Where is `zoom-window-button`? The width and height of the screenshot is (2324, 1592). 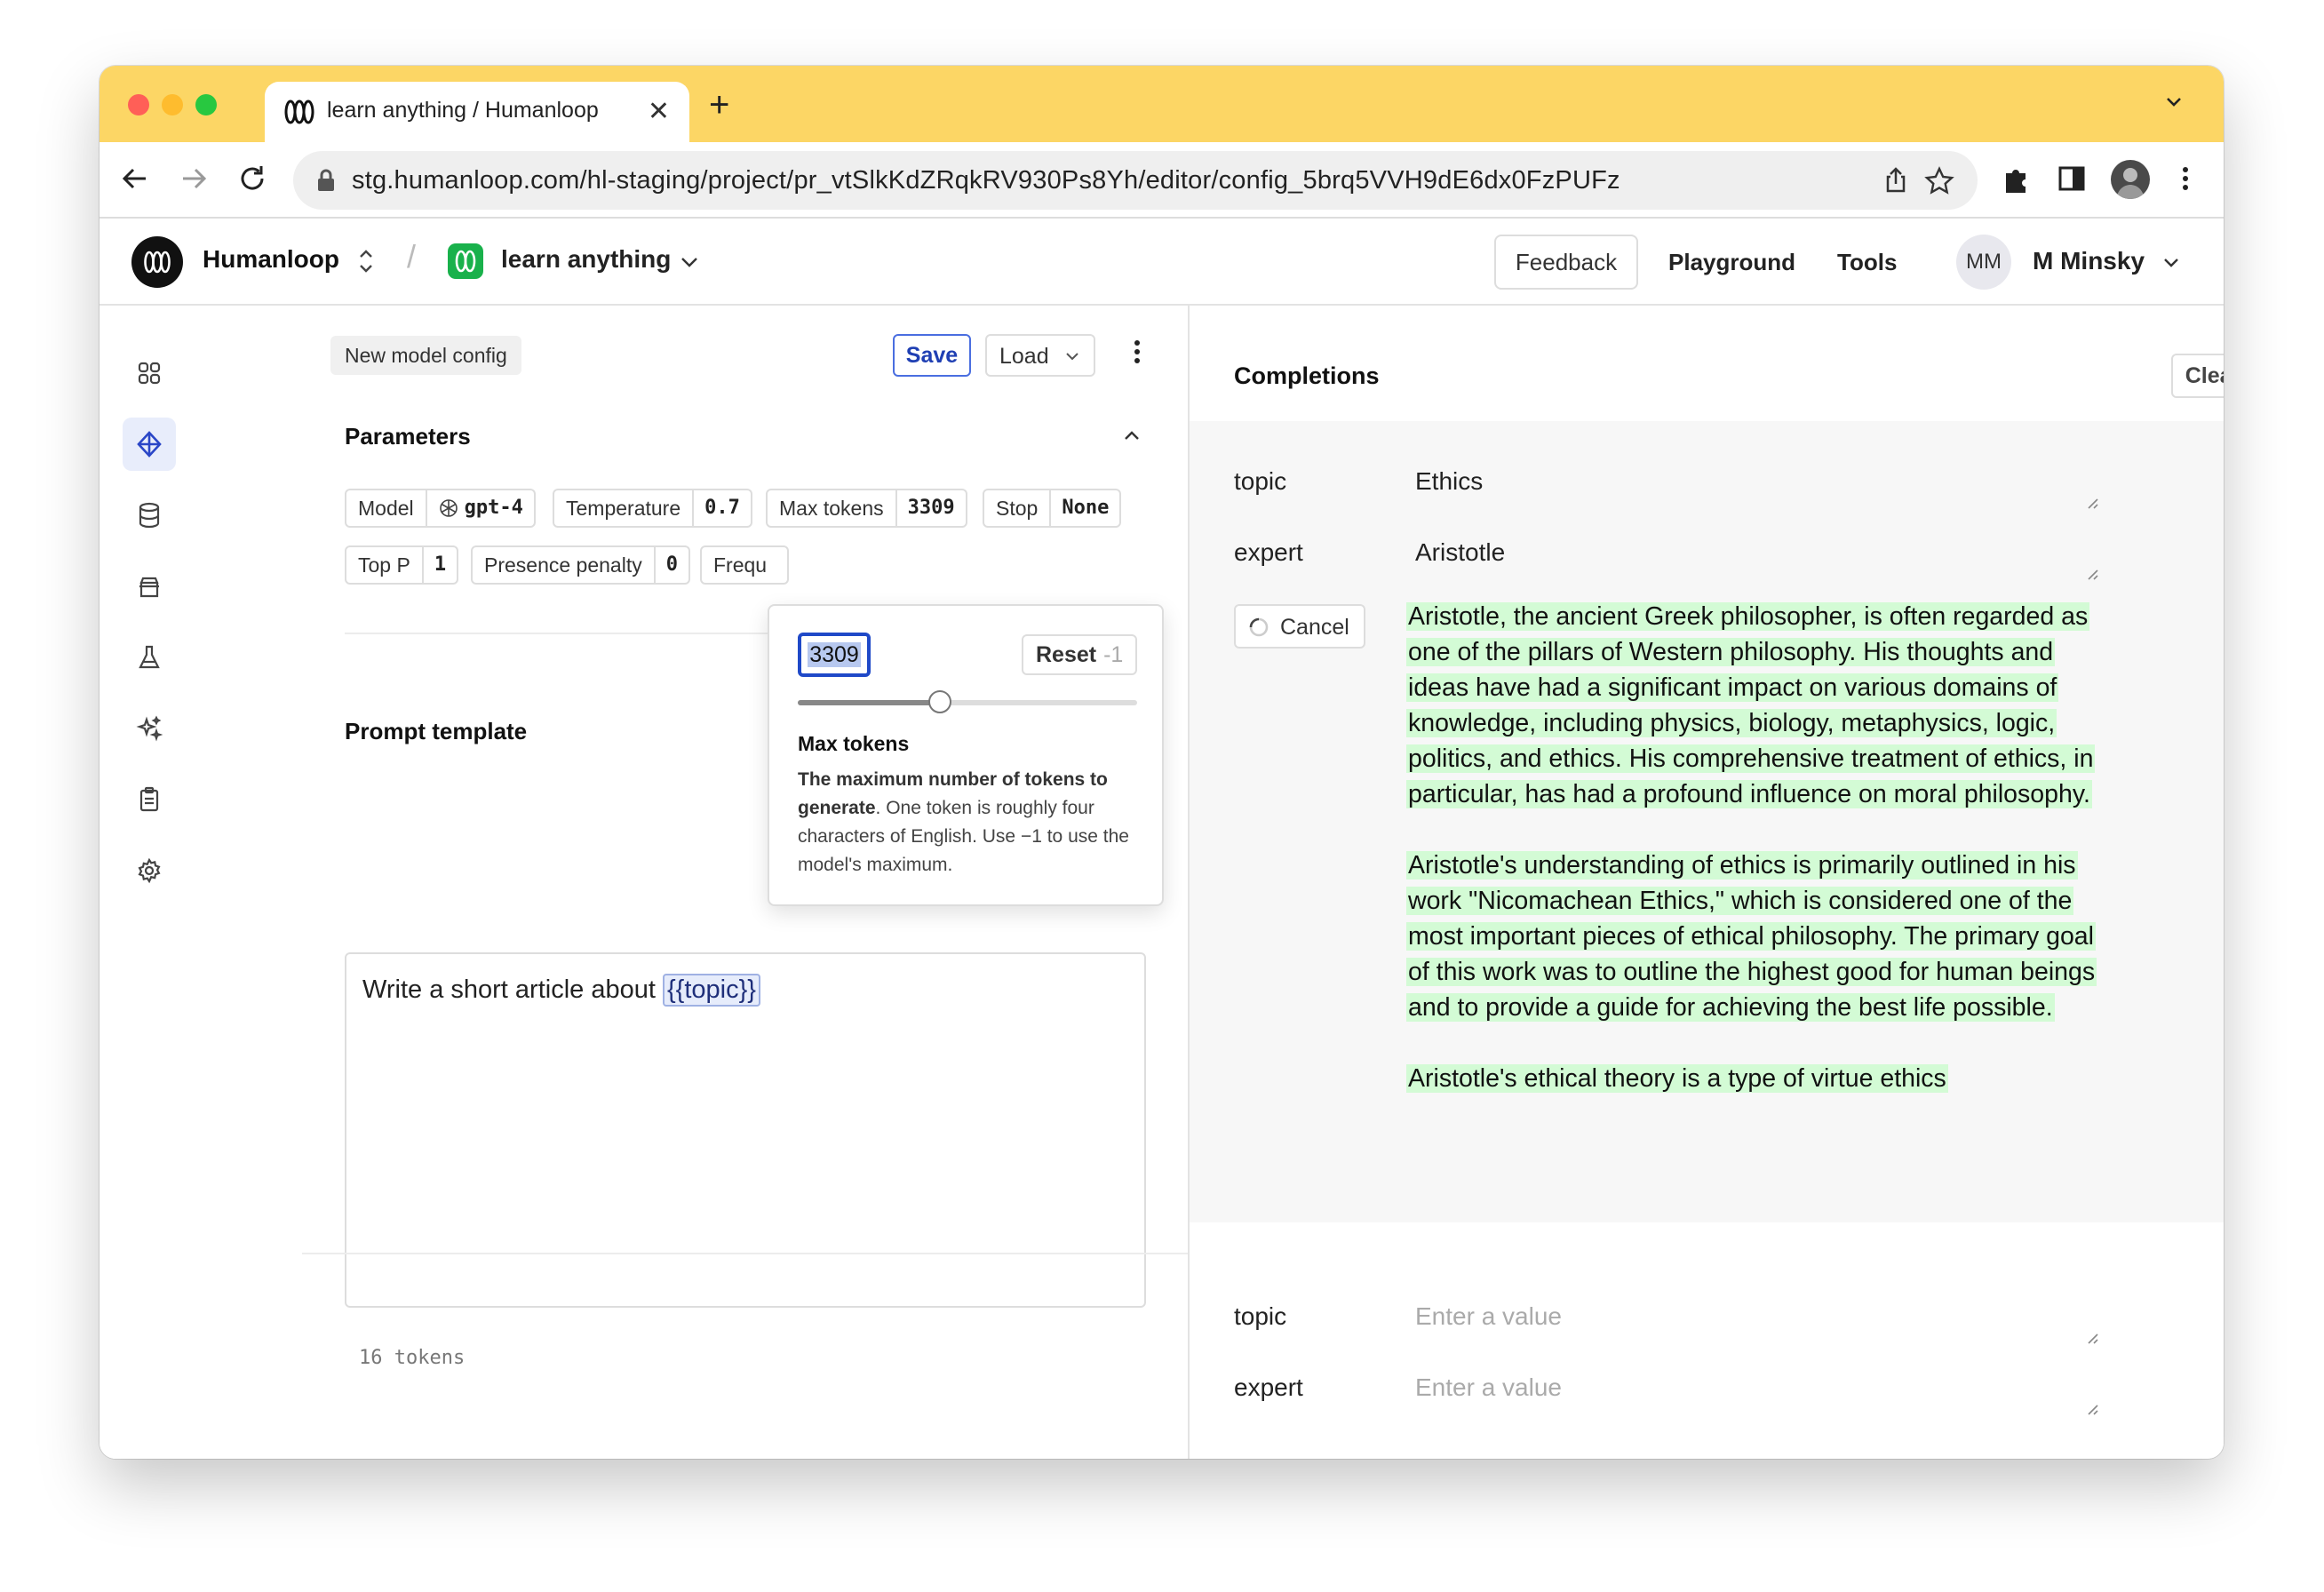
zoom-window-button is located at coordinates (206, 104).